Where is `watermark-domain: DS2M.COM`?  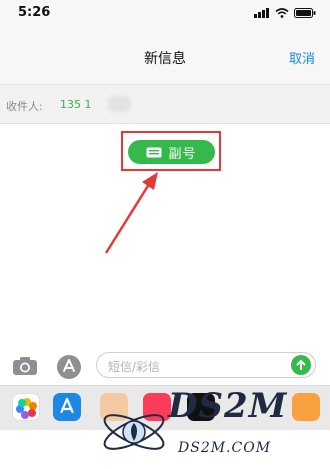
watermark-domain: DS2M.COM is located at coordinates (225, 448).